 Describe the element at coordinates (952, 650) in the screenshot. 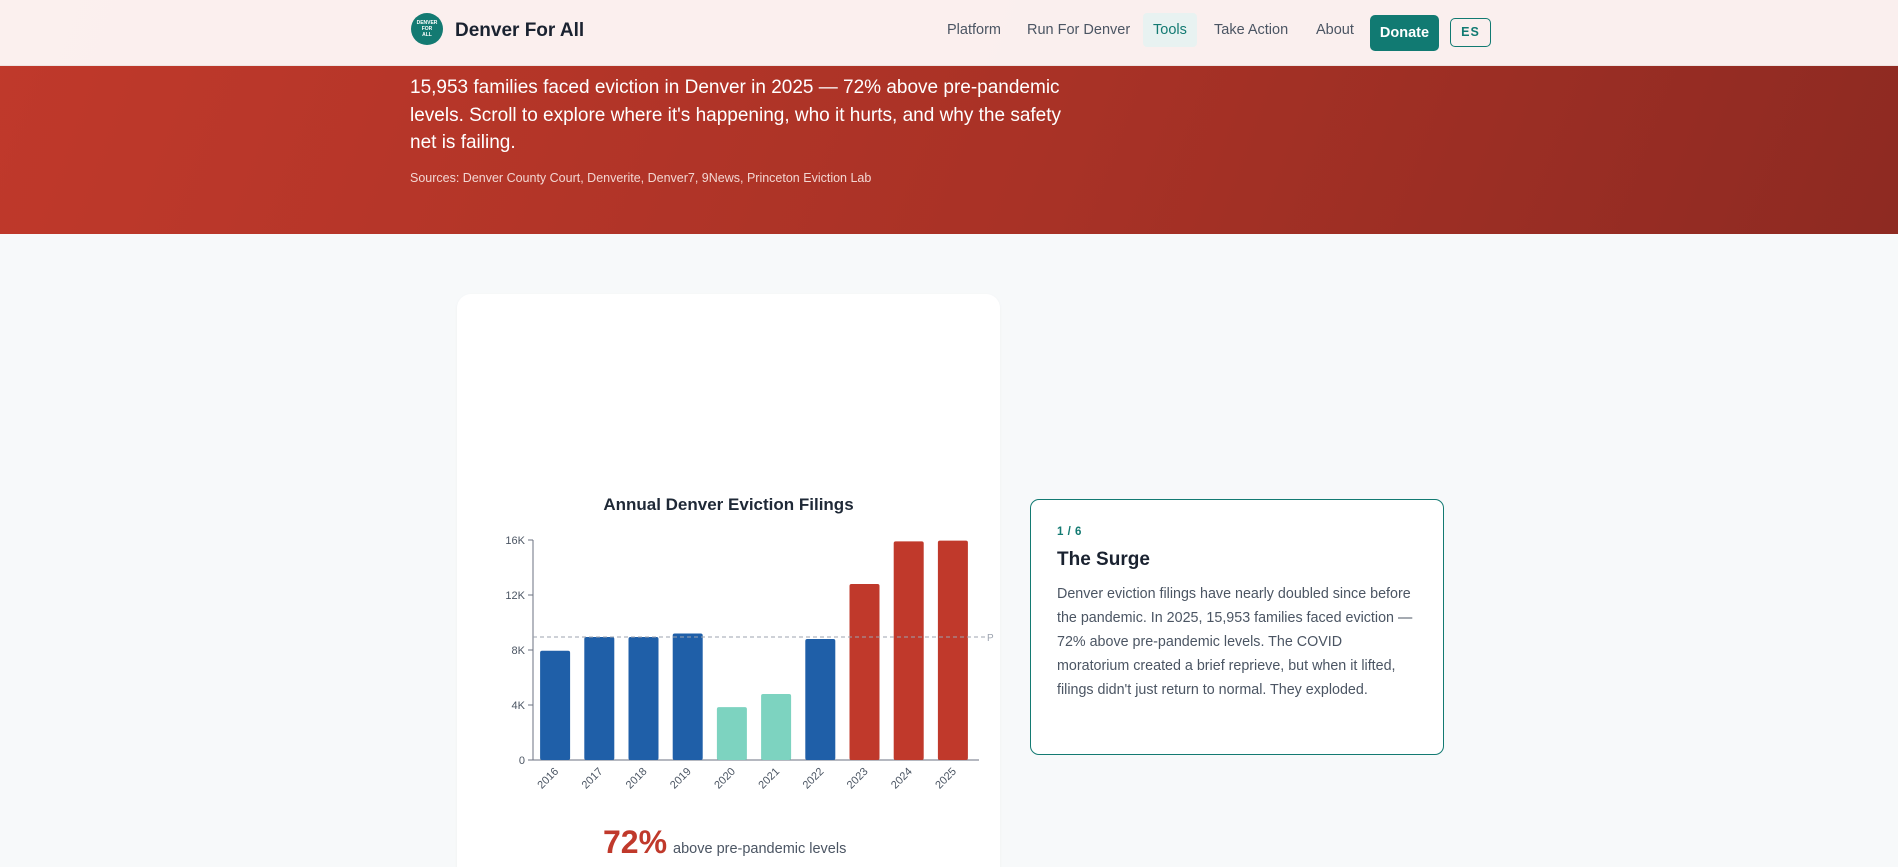

I see `bar-2025` at that location.